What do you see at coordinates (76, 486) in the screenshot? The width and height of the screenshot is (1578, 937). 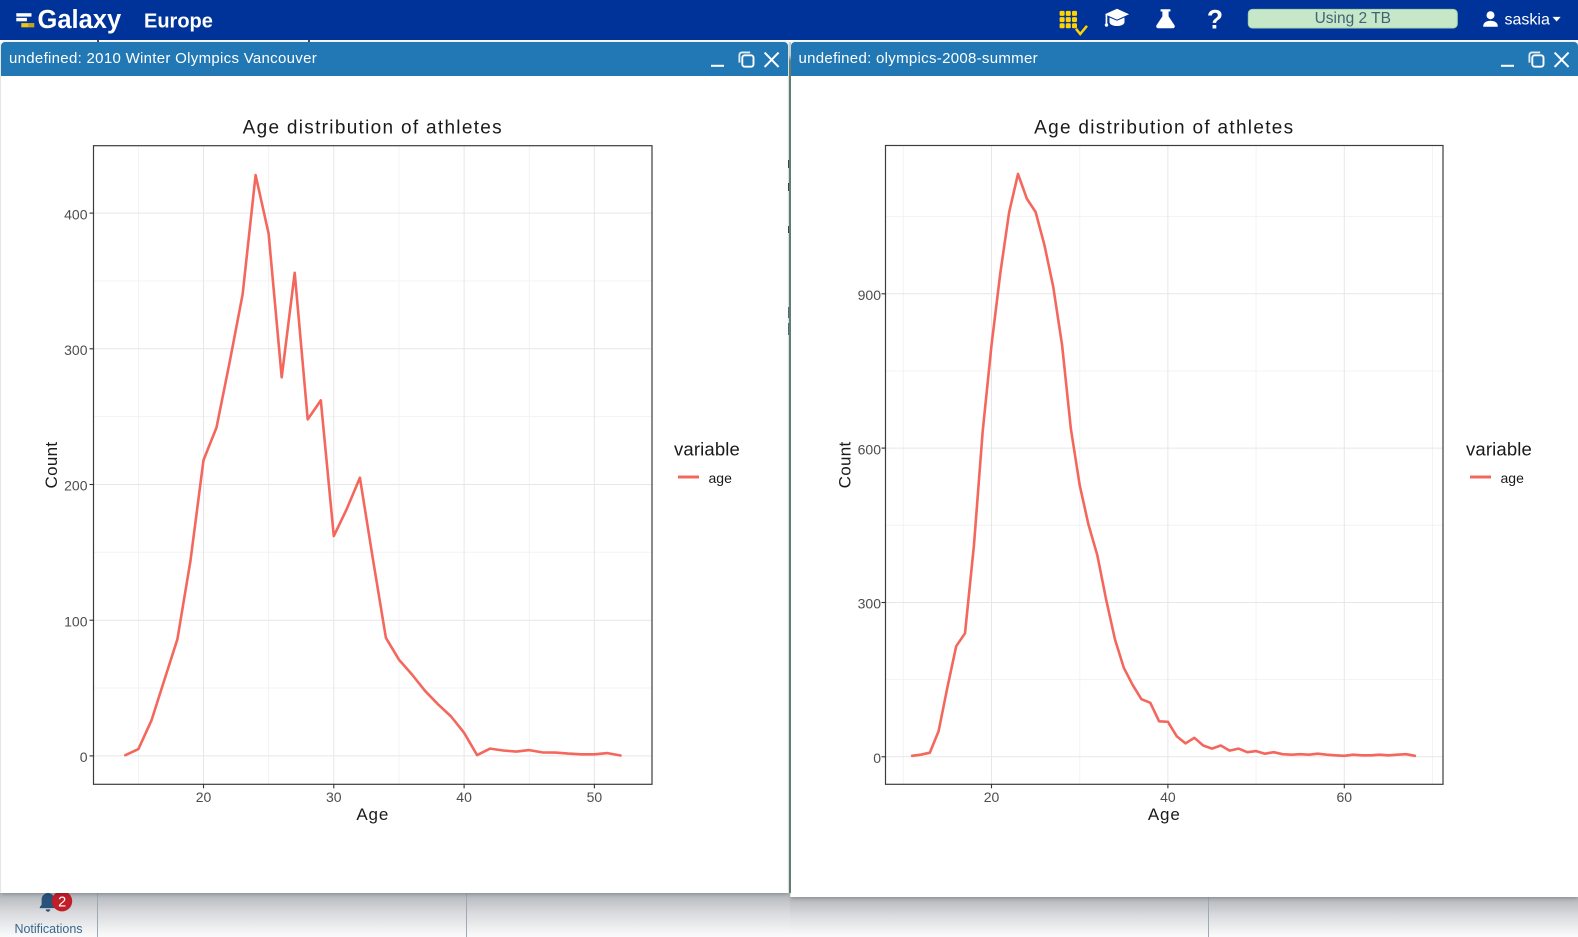 I see `svg-text: 200` at bounding box center [76, 486].